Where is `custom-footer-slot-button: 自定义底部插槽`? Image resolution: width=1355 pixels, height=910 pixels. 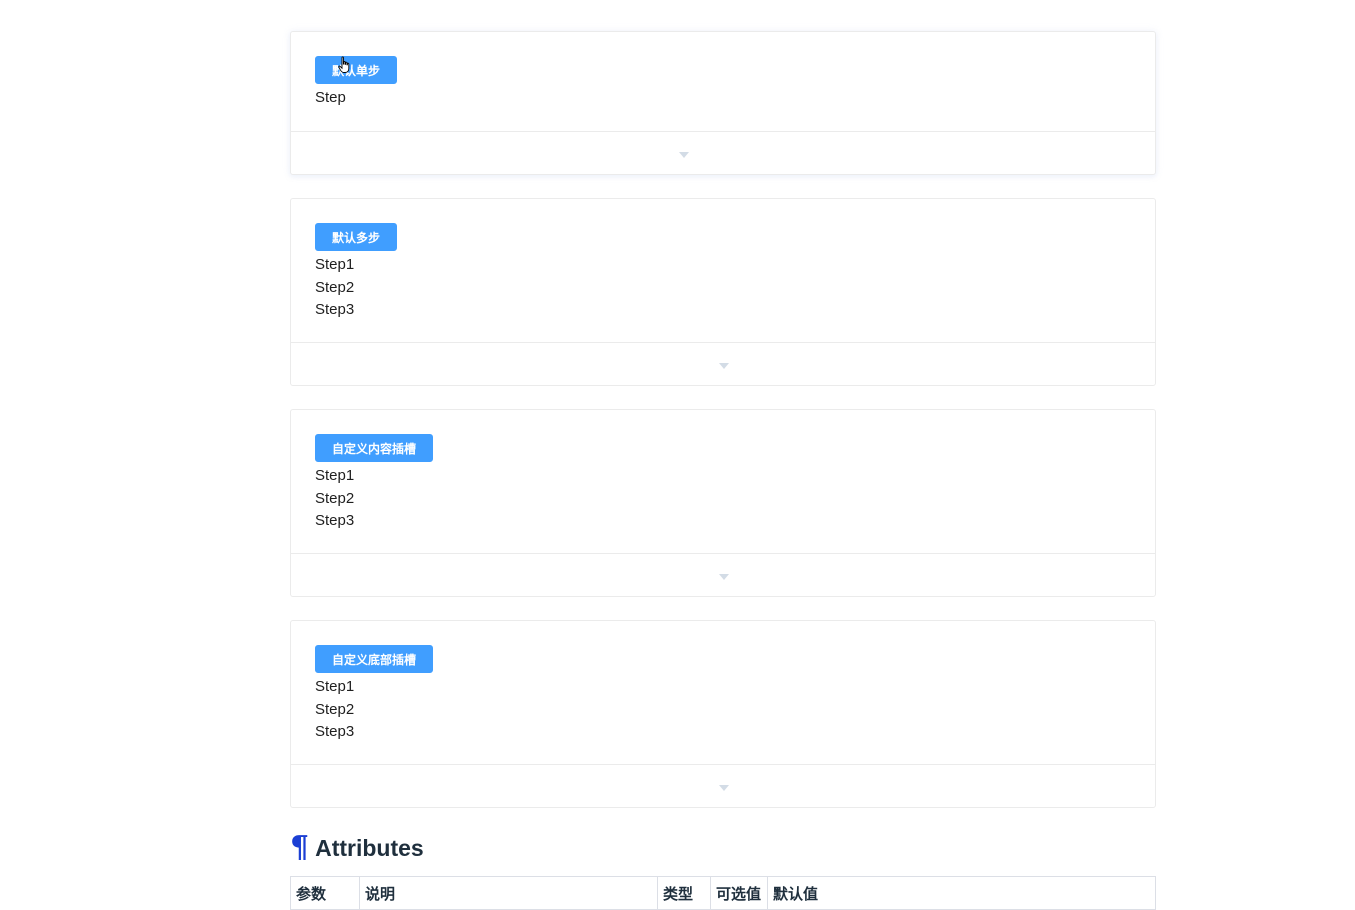
custom-footer-slot-button: 自定义底部插槽 is located at coordinates (374, 659).